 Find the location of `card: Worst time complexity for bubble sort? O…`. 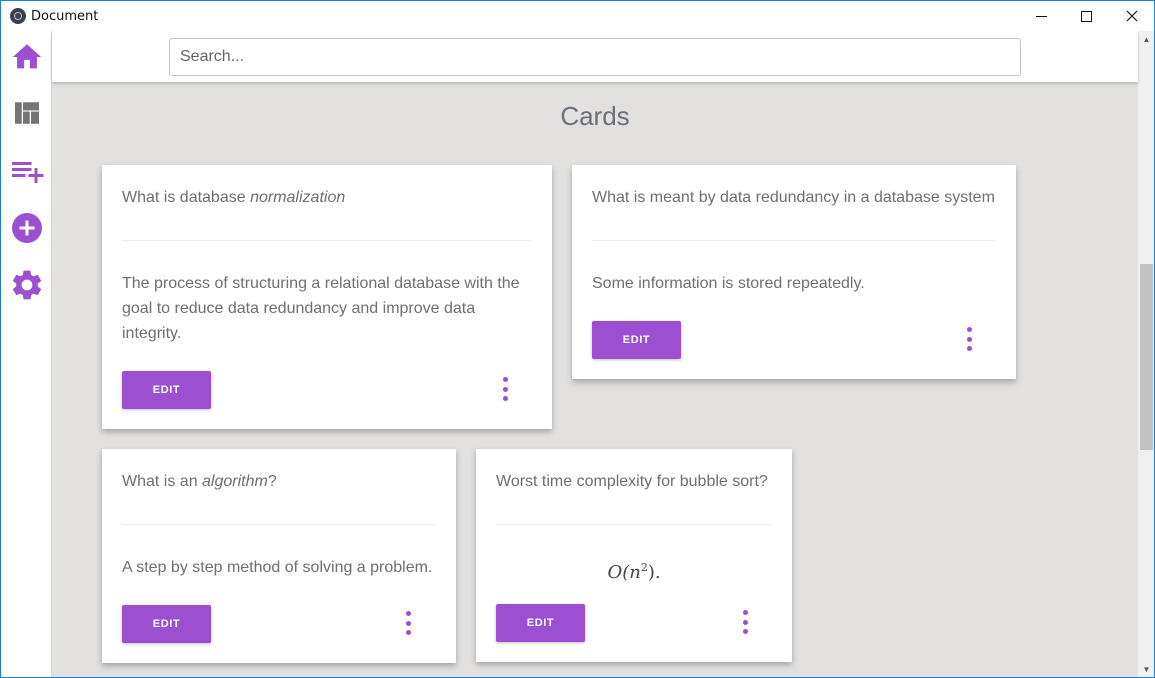

card: Worst time complexity for bubble sort? O… is located at coordinates (634, 555).